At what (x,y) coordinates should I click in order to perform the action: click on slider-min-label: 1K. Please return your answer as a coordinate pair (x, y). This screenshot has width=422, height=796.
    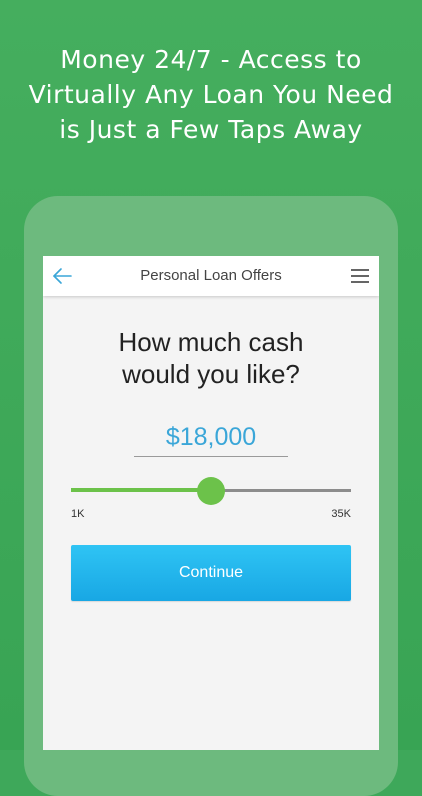
    Looking at the image, I should click on (78, 514).